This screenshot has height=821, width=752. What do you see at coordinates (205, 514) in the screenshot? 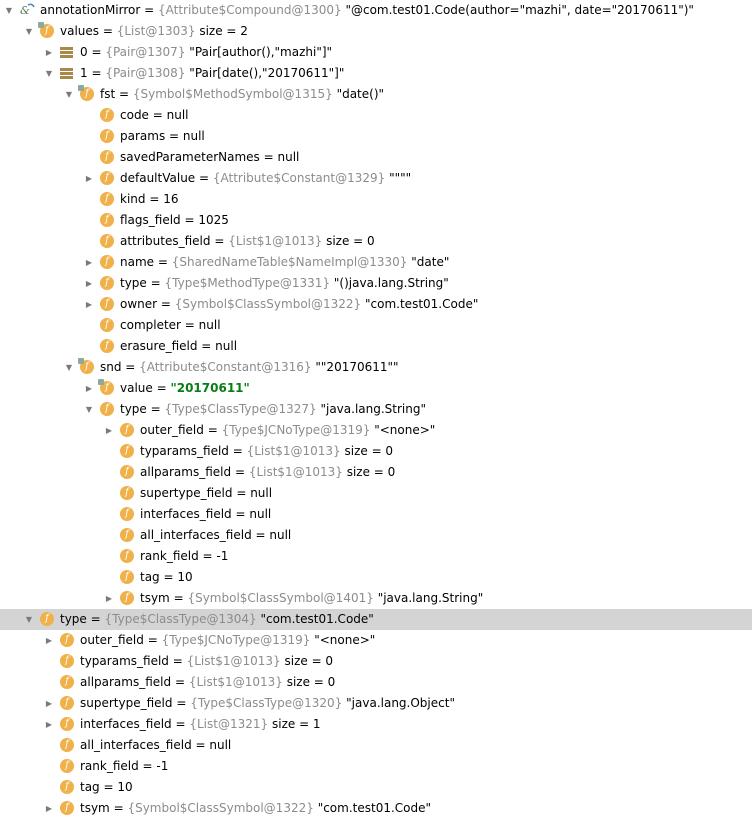
I see `row-text: interfaces_field = null` at bounding box center [205, 514].